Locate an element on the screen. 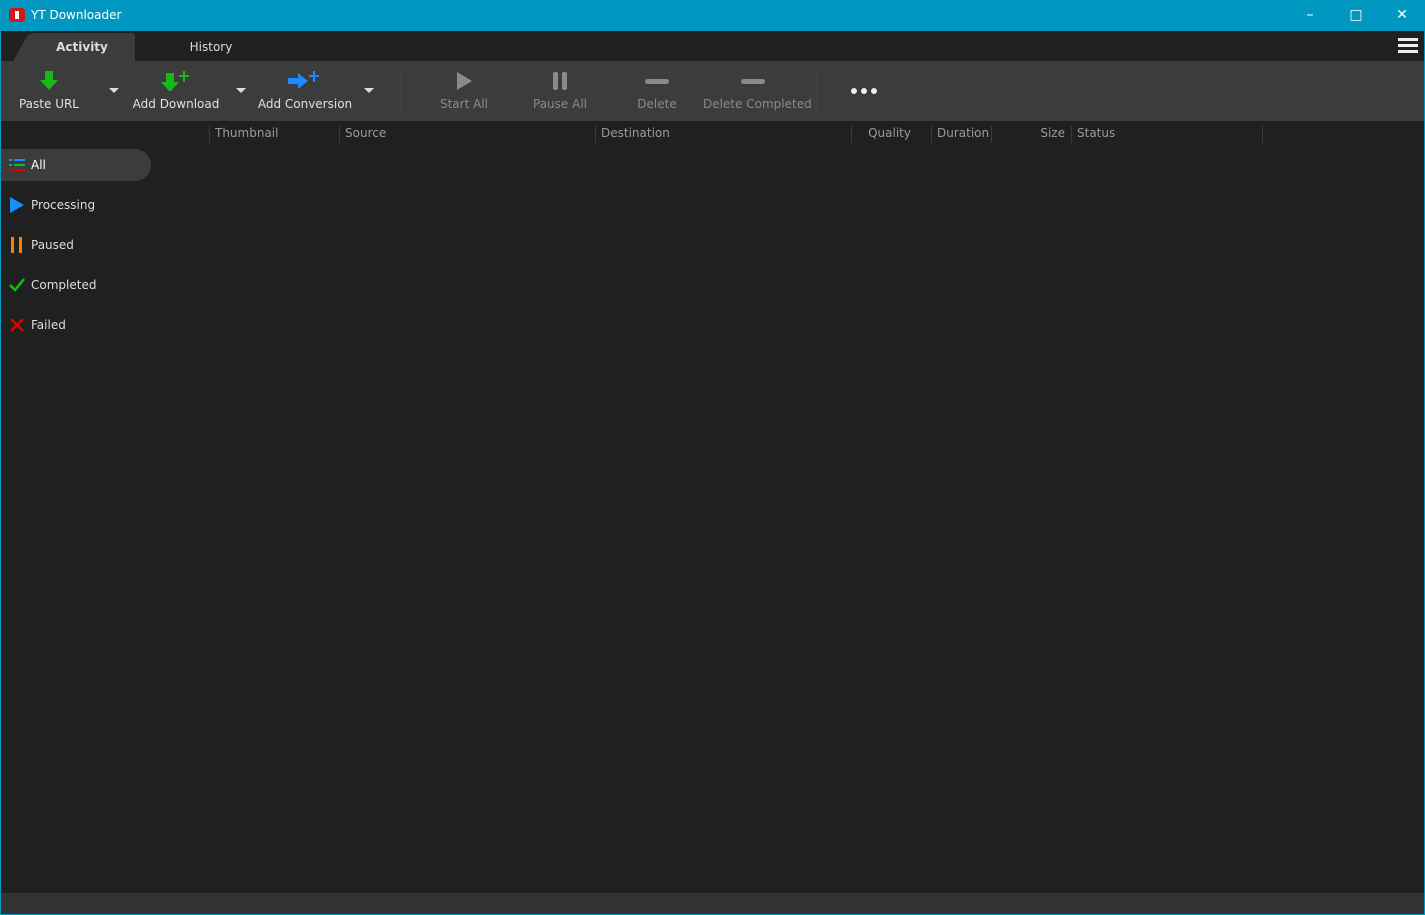 The width and height of the screenshot is (1425, 915). add-download-label: Add Download is located at coordinates (176, 104).